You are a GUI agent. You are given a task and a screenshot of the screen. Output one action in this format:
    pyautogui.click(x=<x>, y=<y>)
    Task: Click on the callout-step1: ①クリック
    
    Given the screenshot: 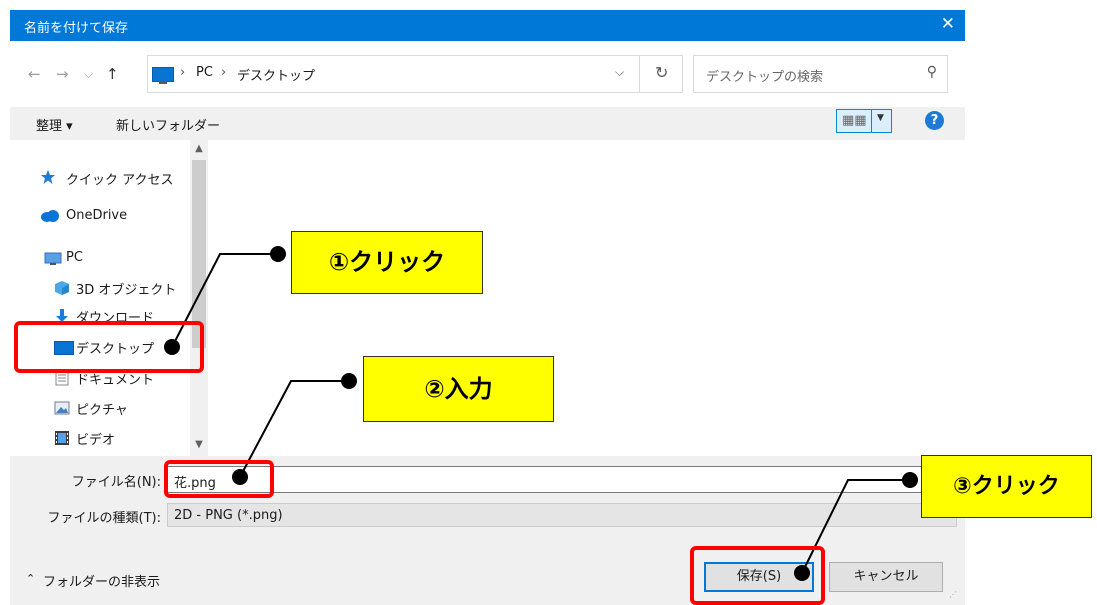 What is the action you would take?
    pyautogui.click(x=387, y=262)
    